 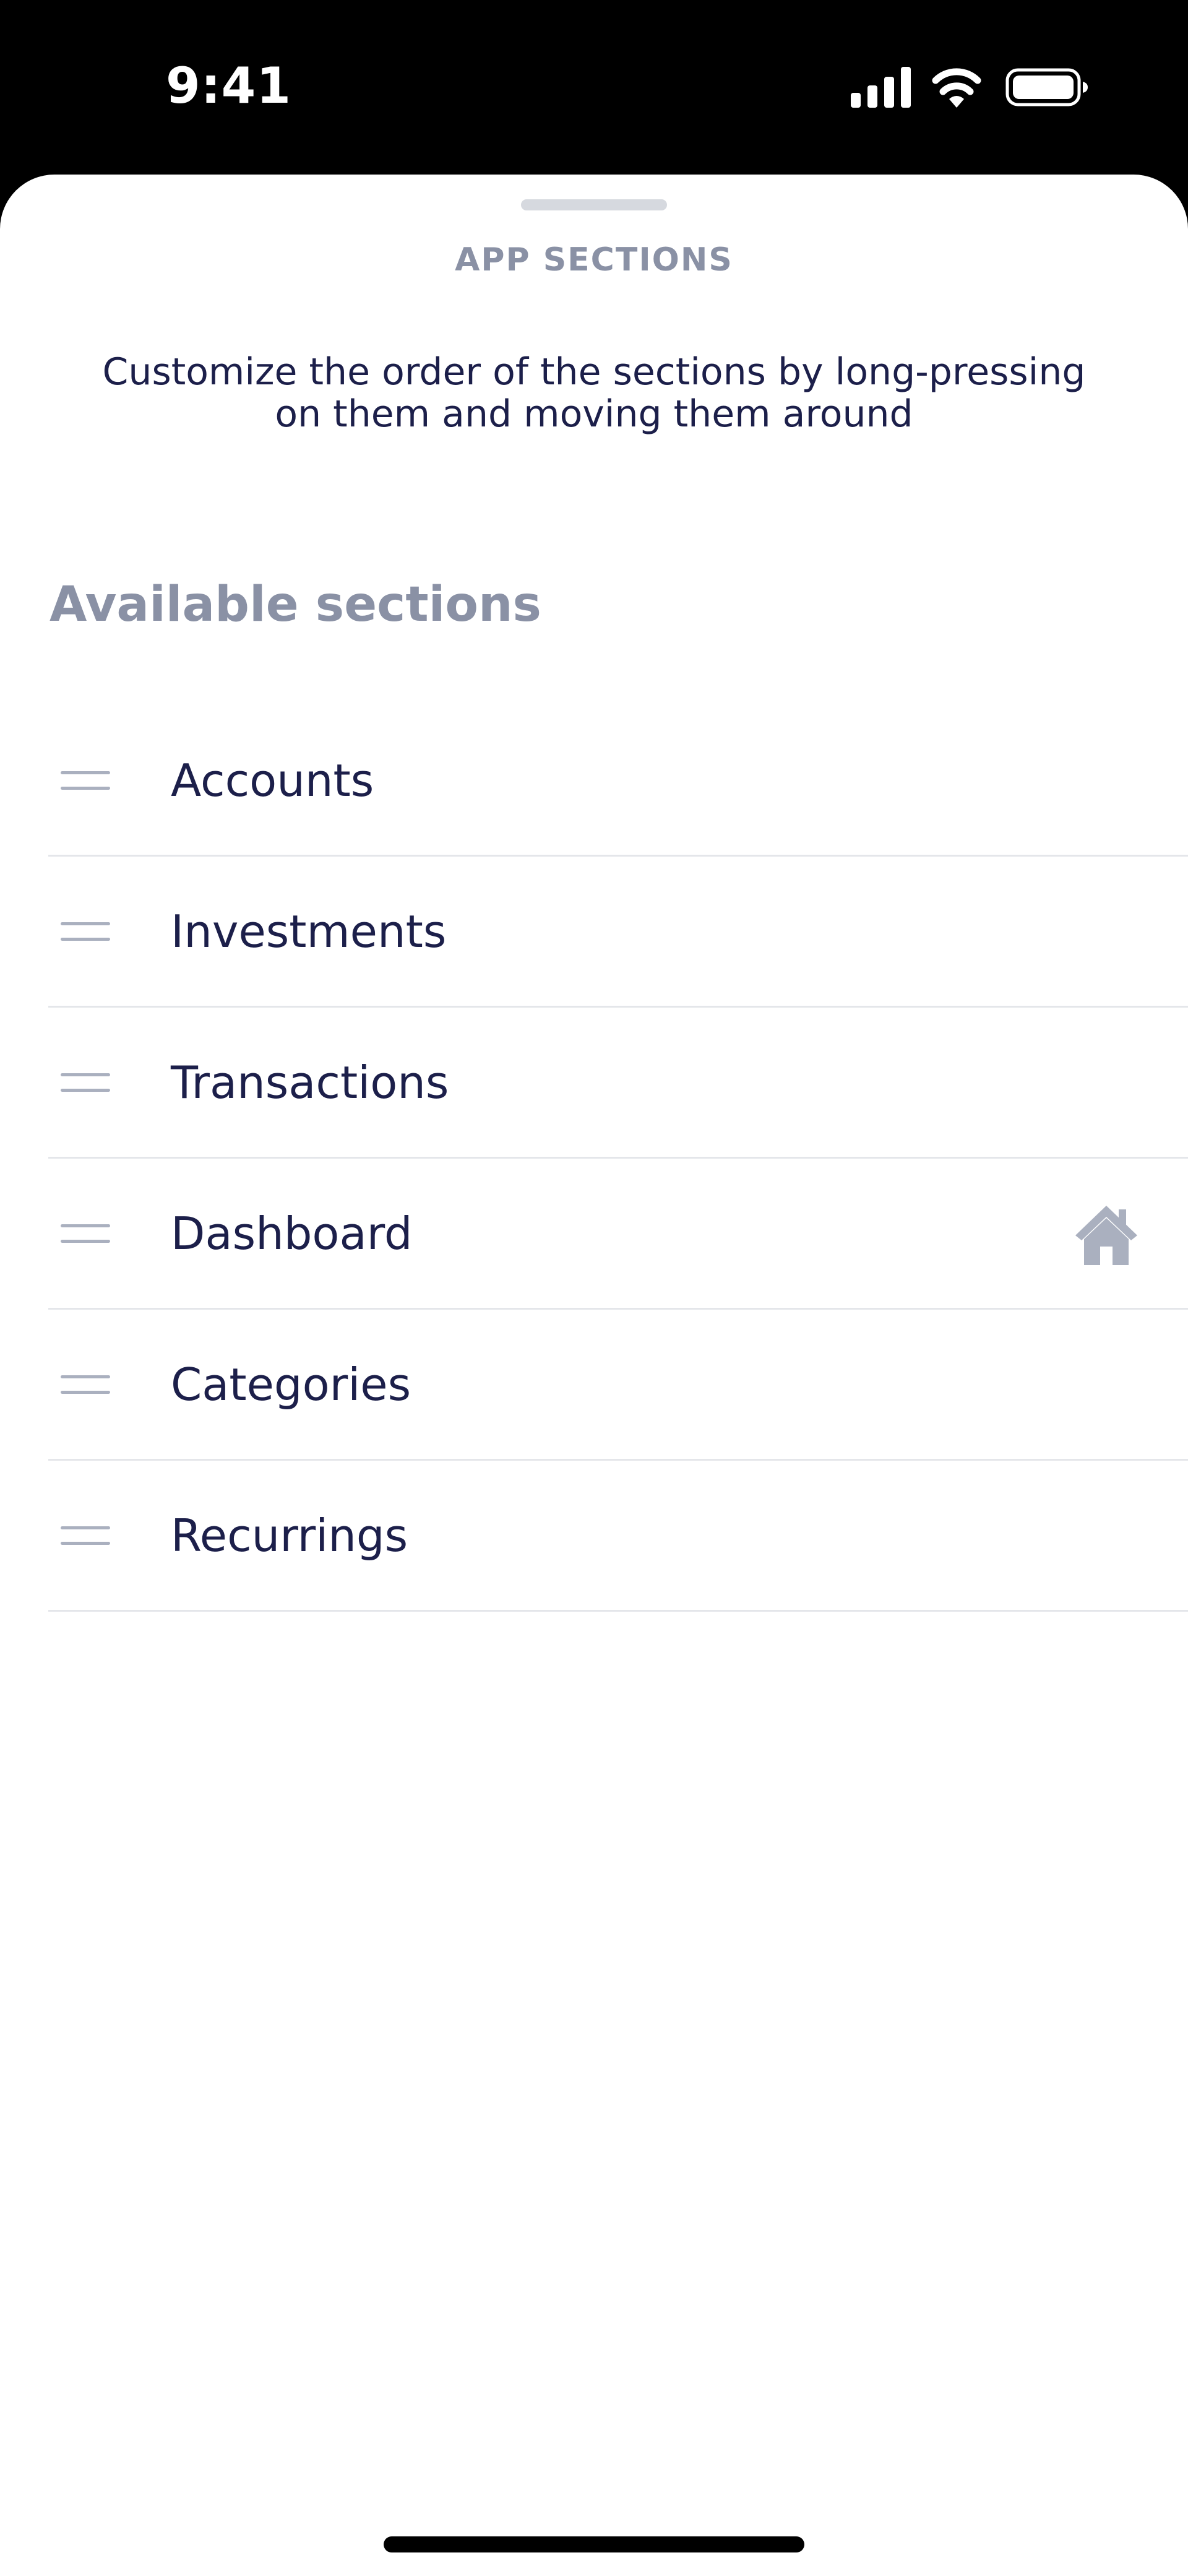 What do you see at coordinates (618, 1234) in the screenshot?
I see `section-item-dashboard: Dashboard` at bounding box center [618, 1234].